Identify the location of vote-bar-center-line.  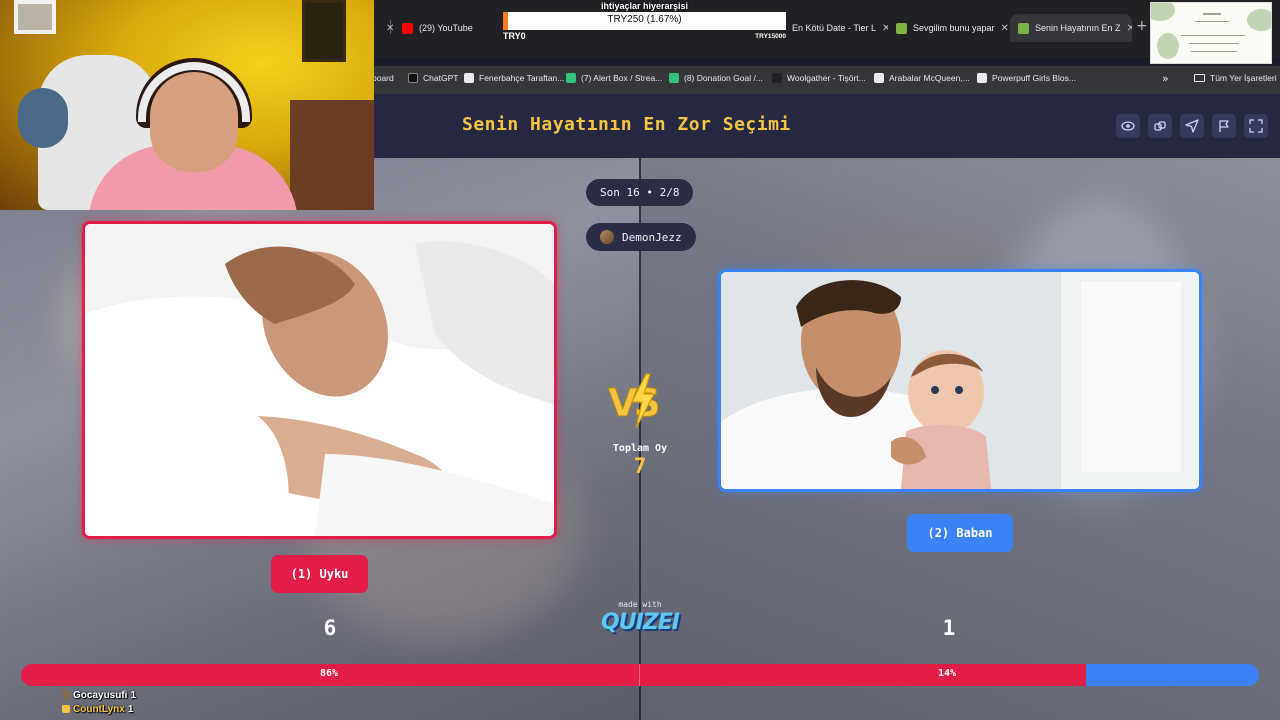
(639, 675).